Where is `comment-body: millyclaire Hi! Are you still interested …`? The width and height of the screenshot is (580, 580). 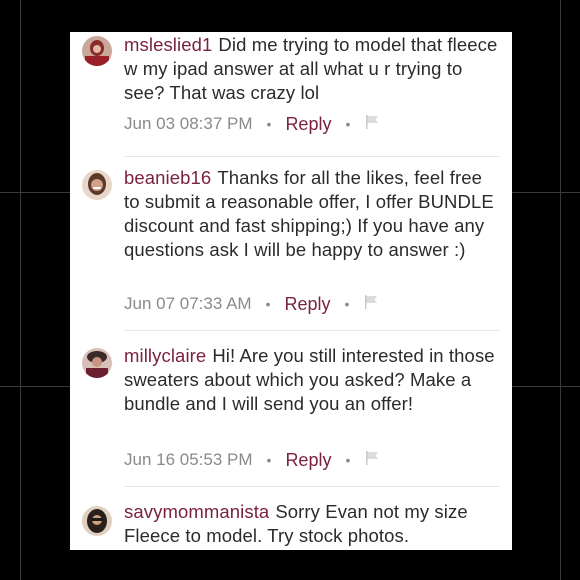
comment-body: millyclaire Hi! Are you still interested … is located at coordinates (312, 380).